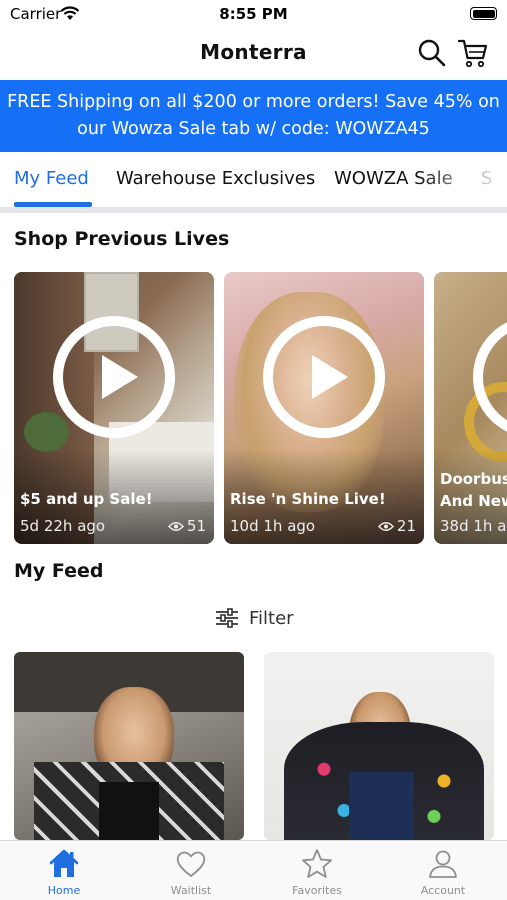  What do you see at coordinates (253, 53) in the screenshot?
I see `nav-header: Monterra` at bounding box center [253, 53].